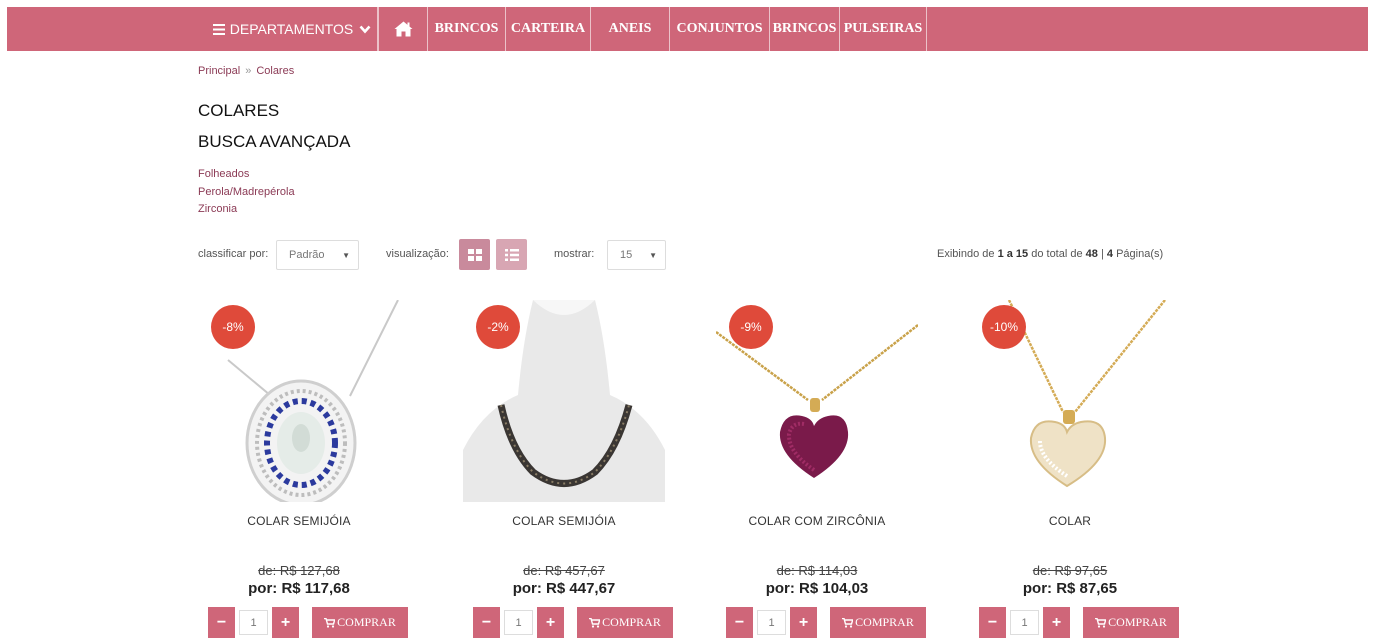 This screenshot has width=1375, height=640. Describe the element at coordinates (636, 255) in the screenshot. I see `show-select: 15 ▼` at that location.